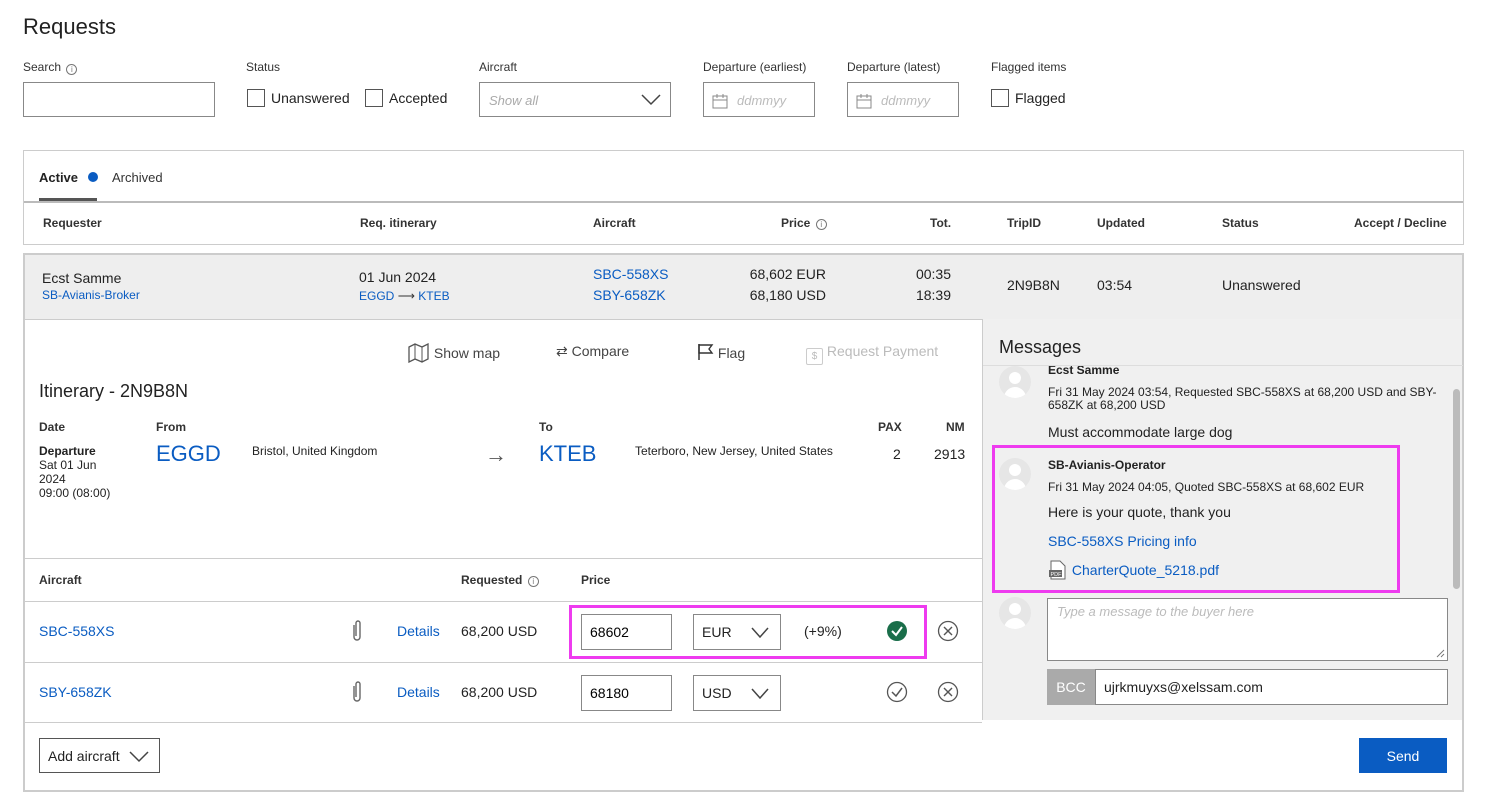 Image resolution: width=1486 pixels, height=794 pixels. What do you see at coordinates (592, 351) in the screenshot?
I see `compare-button: ⇄ Compare` at bounding box center [592, 351].